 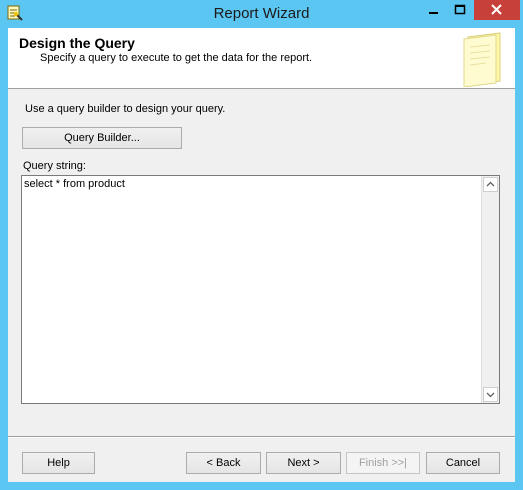 I want to click on maximize-button, so click(x=460, y=10).